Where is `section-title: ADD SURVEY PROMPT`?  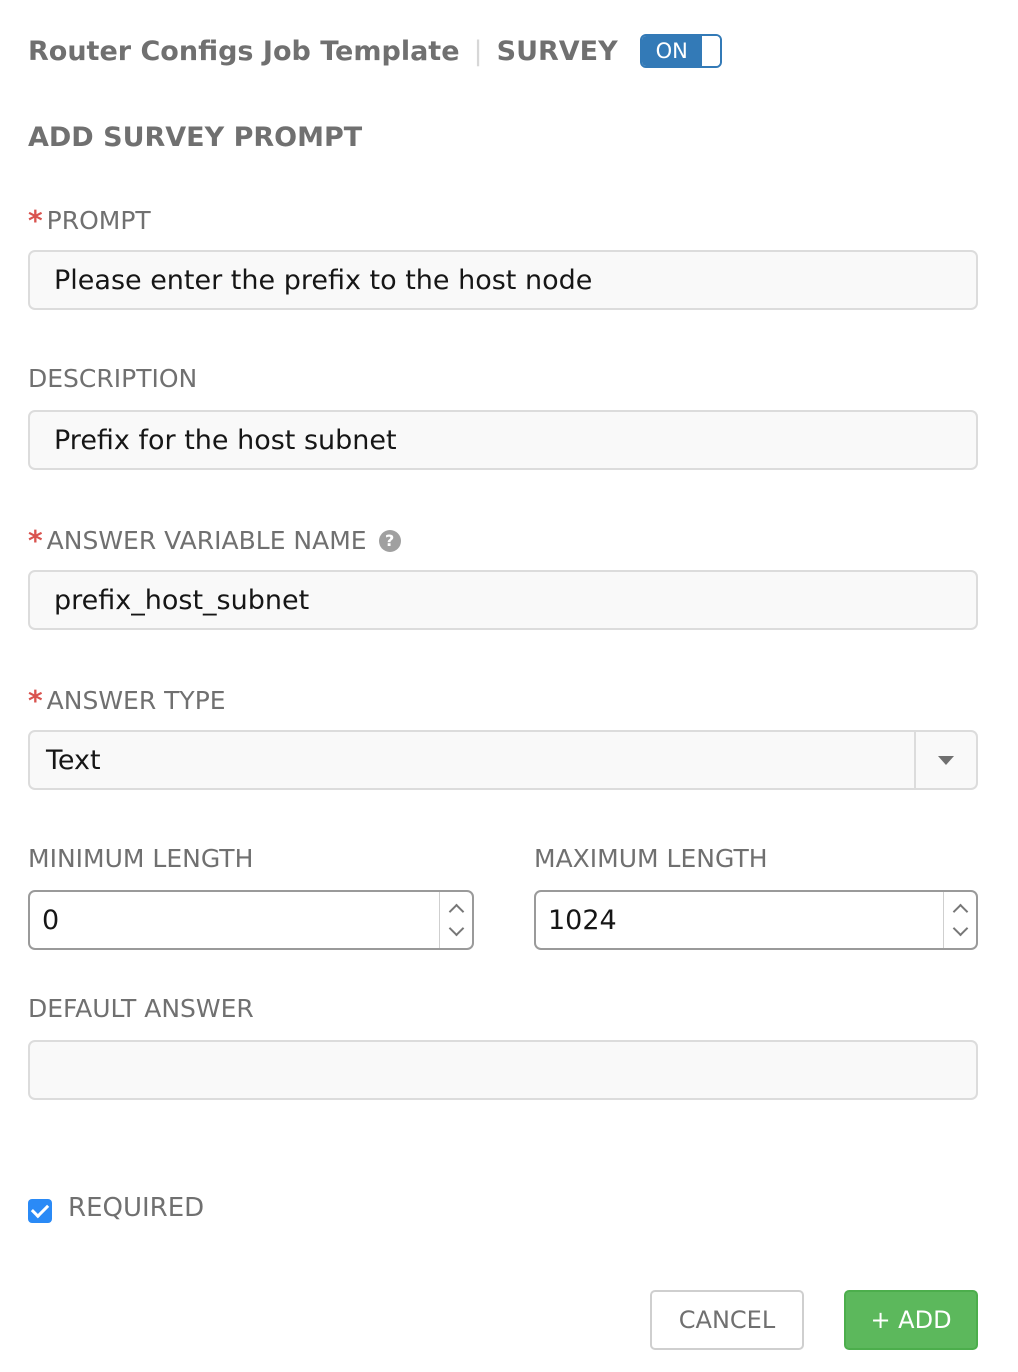 section-title: ADD SURVEY PROMPT is located at coordinates (195, 137).